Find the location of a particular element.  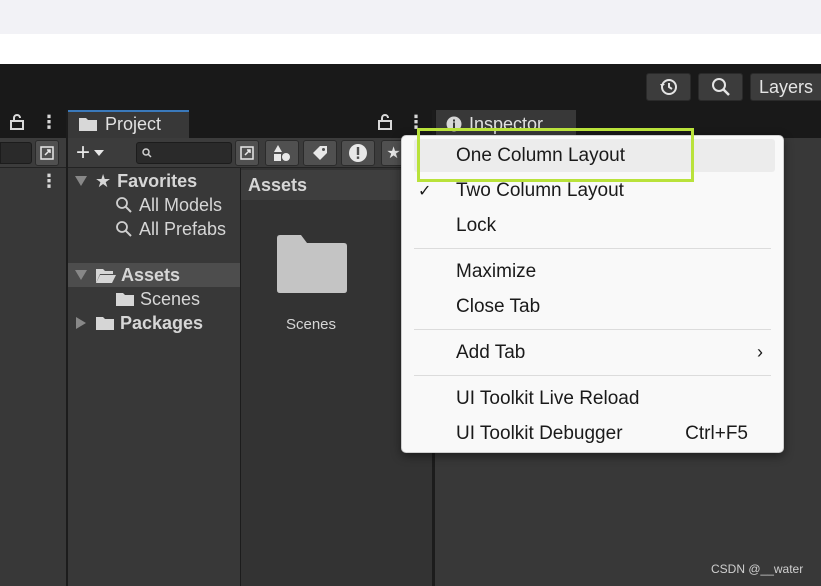

chevron-down-icon is located at coordinates (99, 153).